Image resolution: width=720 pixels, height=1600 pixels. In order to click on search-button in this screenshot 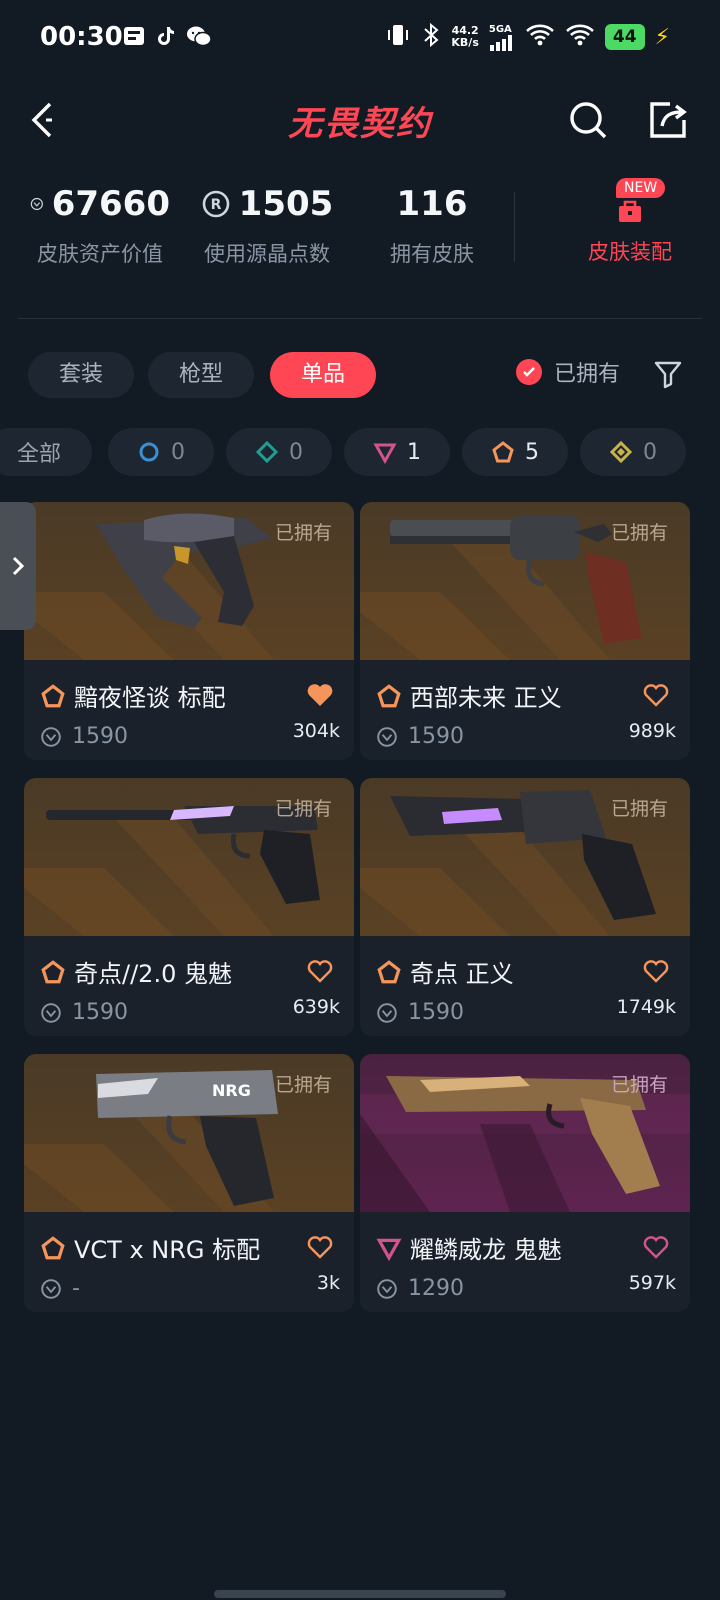, I will do `click(588, 120)`.